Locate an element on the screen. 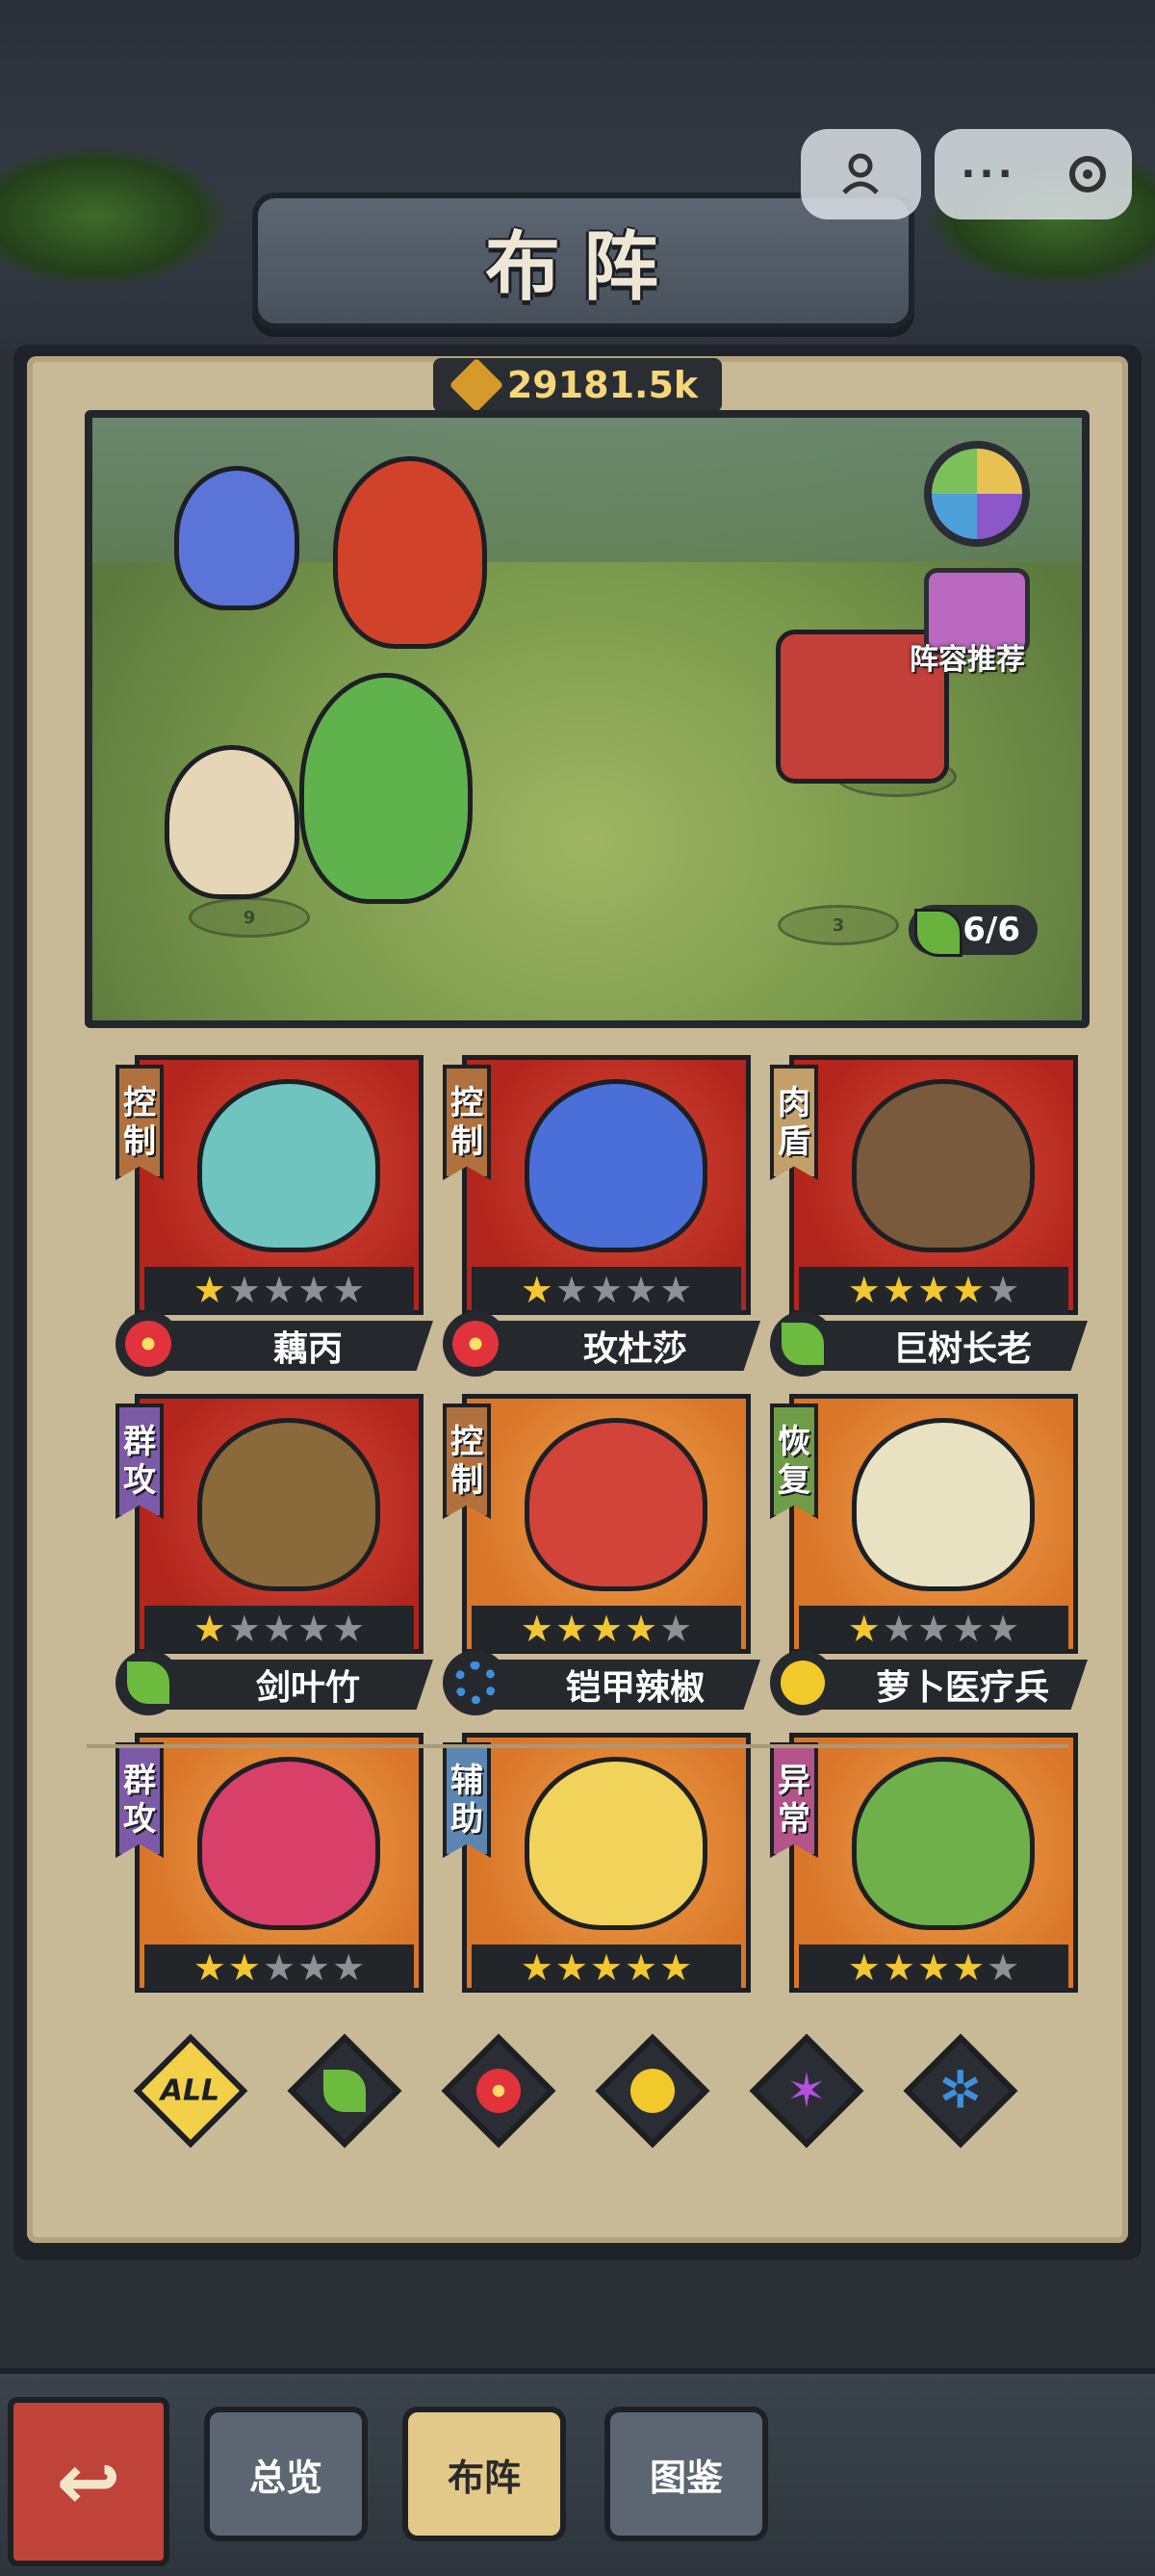 Image resolution: width=1155 pixels, height=2576 pixels. filter-star: ✶ is located at coordinates (806, 2091).